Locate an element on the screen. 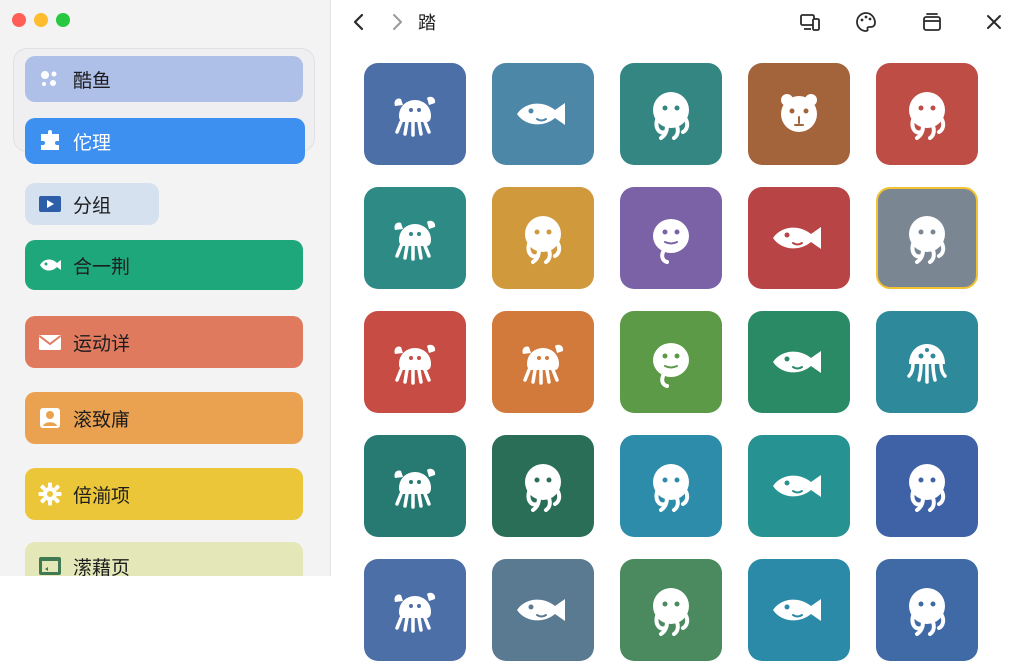 The image size is (1024, 661). video-icon is located at coordinates (50, 204).